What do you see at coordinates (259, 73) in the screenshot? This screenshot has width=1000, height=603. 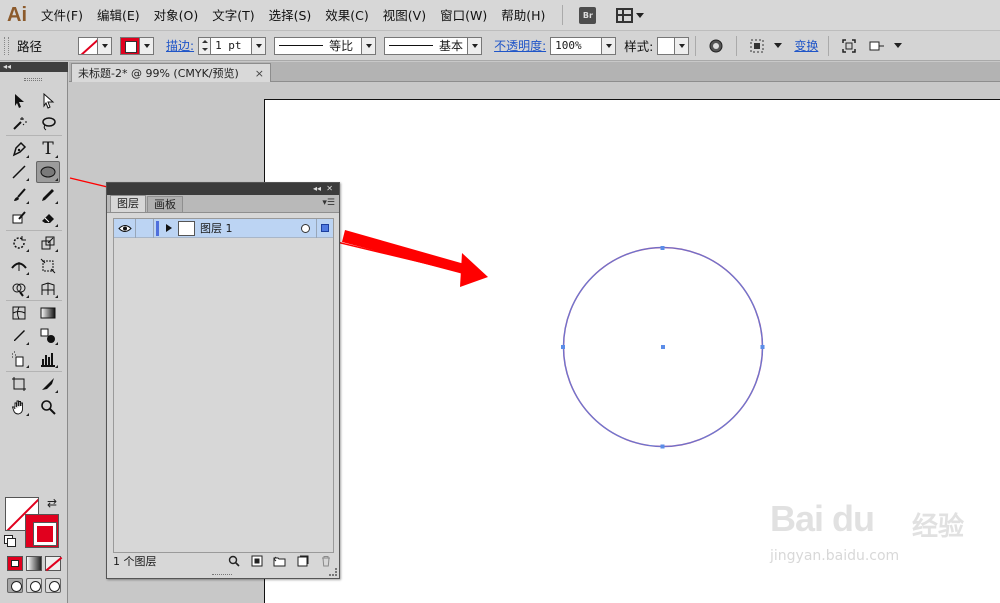 I see `close-icon: ×` at bounding box center [259, 73].